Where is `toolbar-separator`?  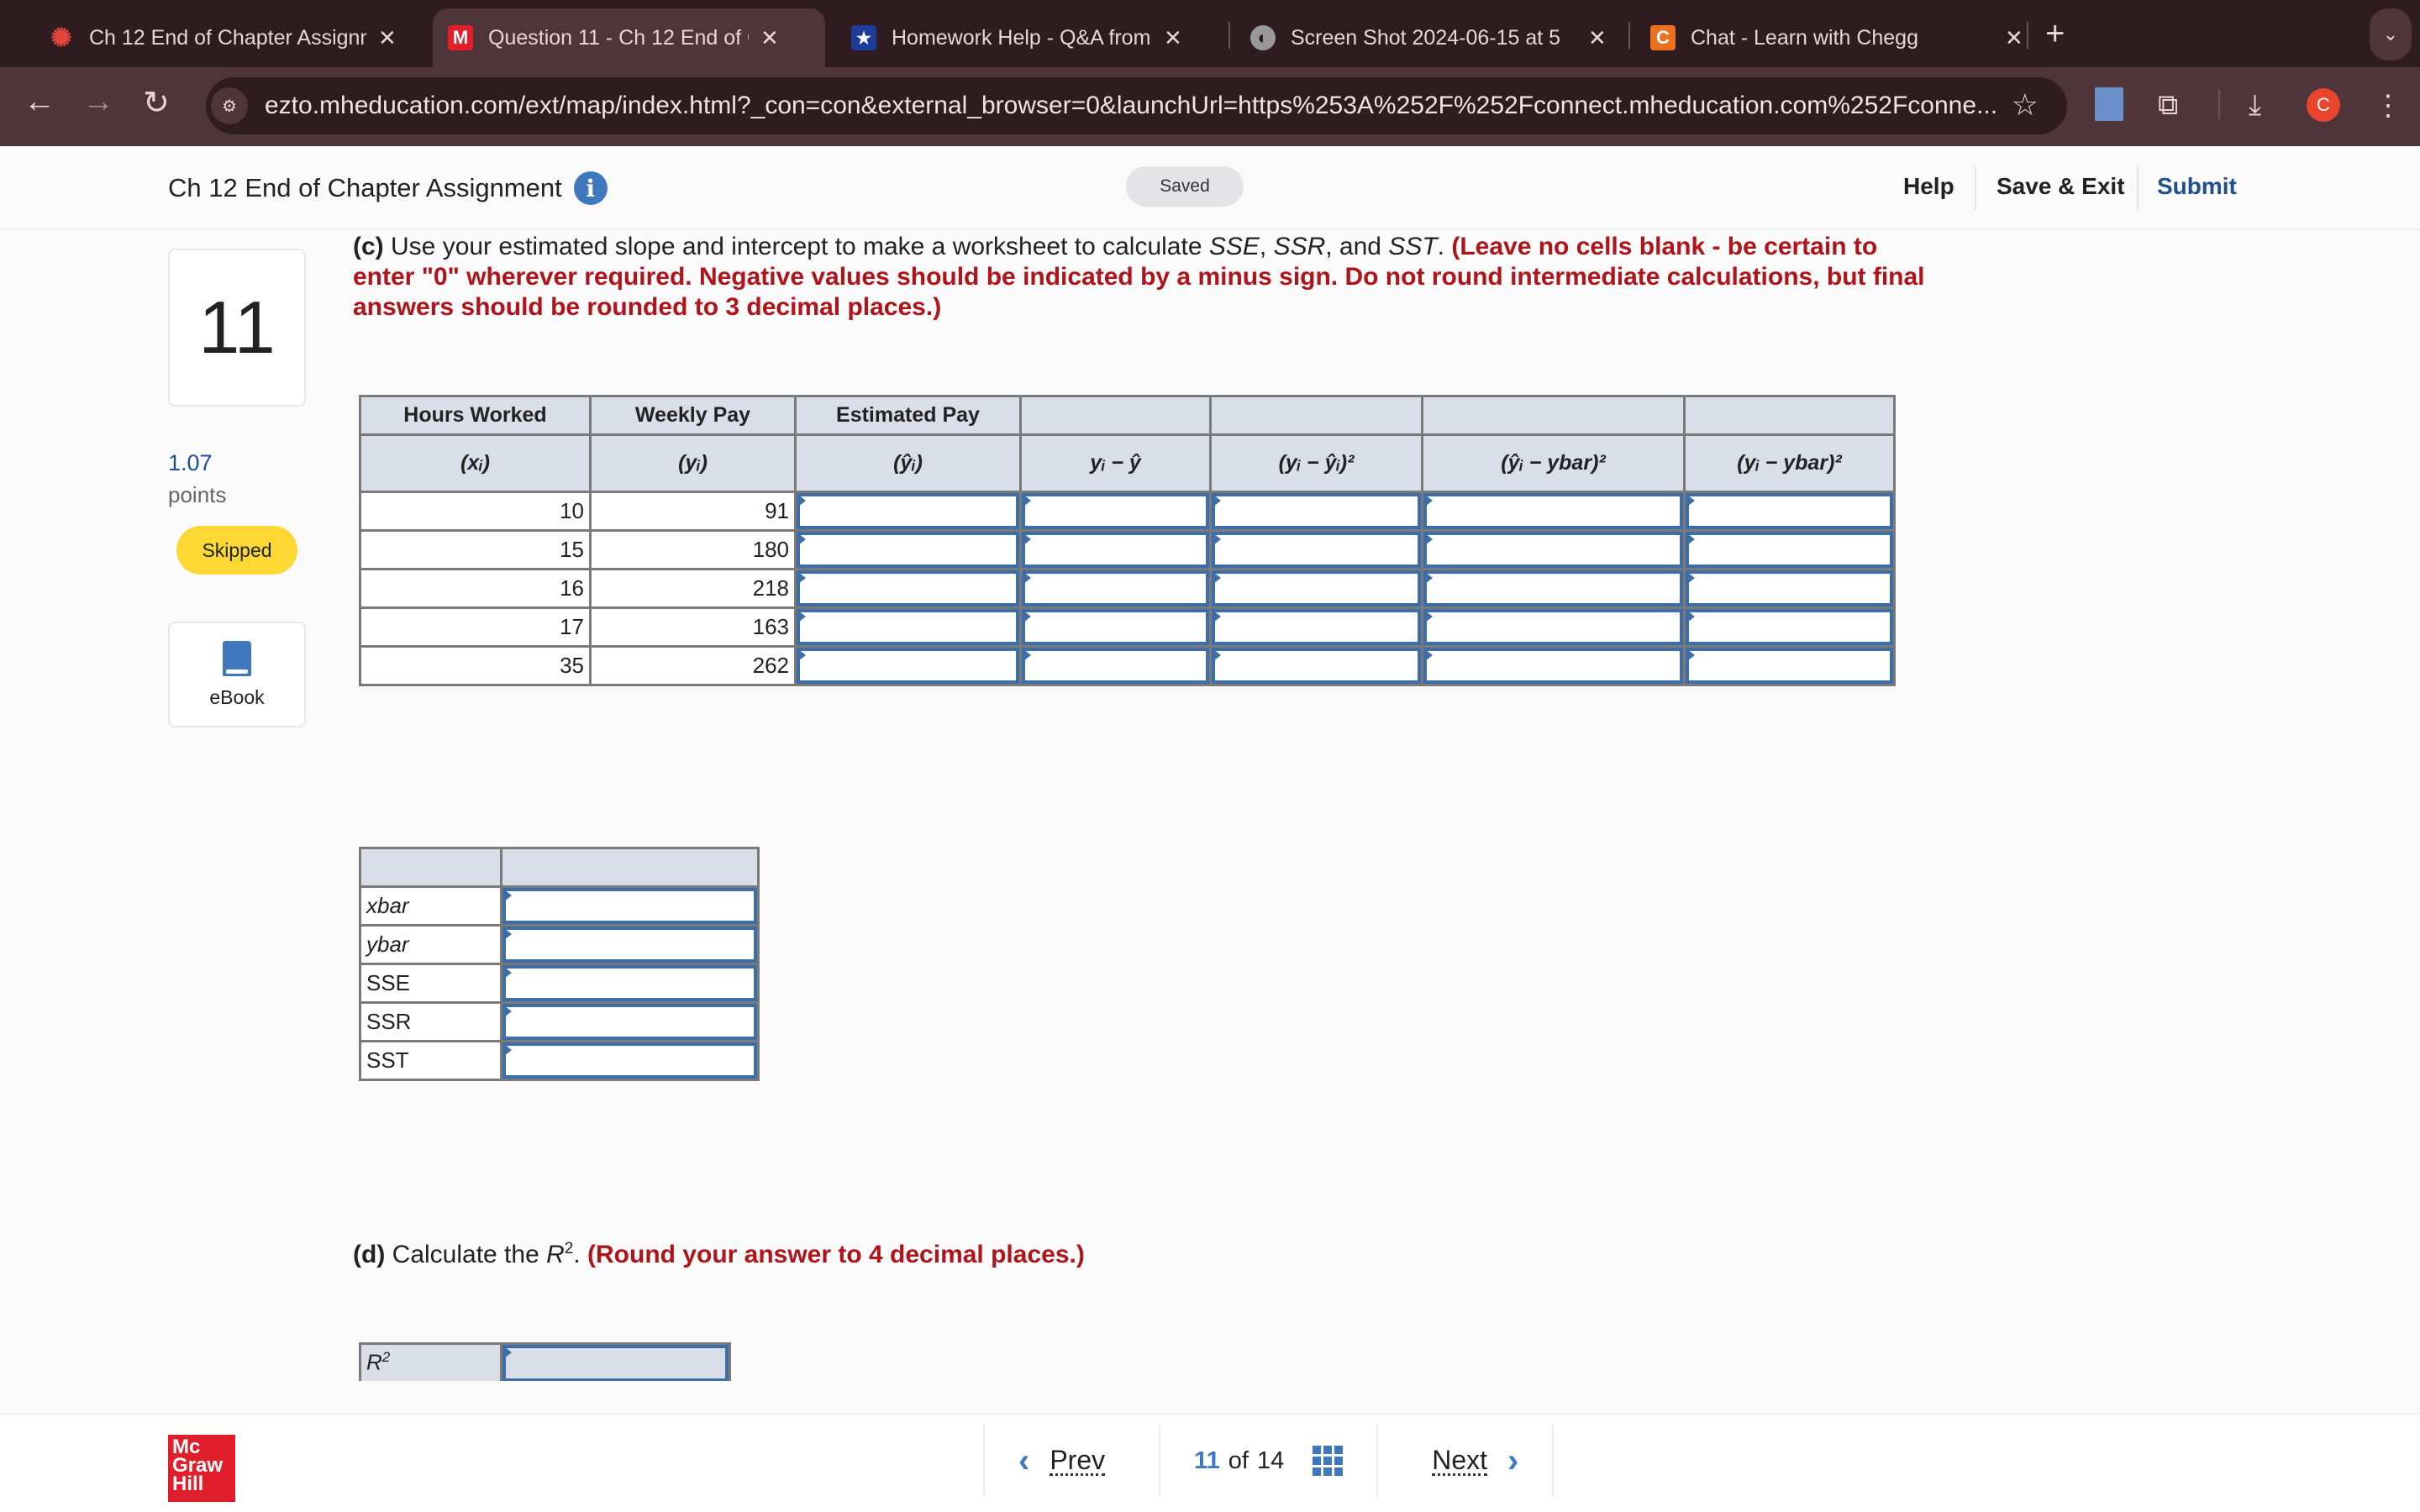
toolbar-separator is located at coordinates (2219, 104).